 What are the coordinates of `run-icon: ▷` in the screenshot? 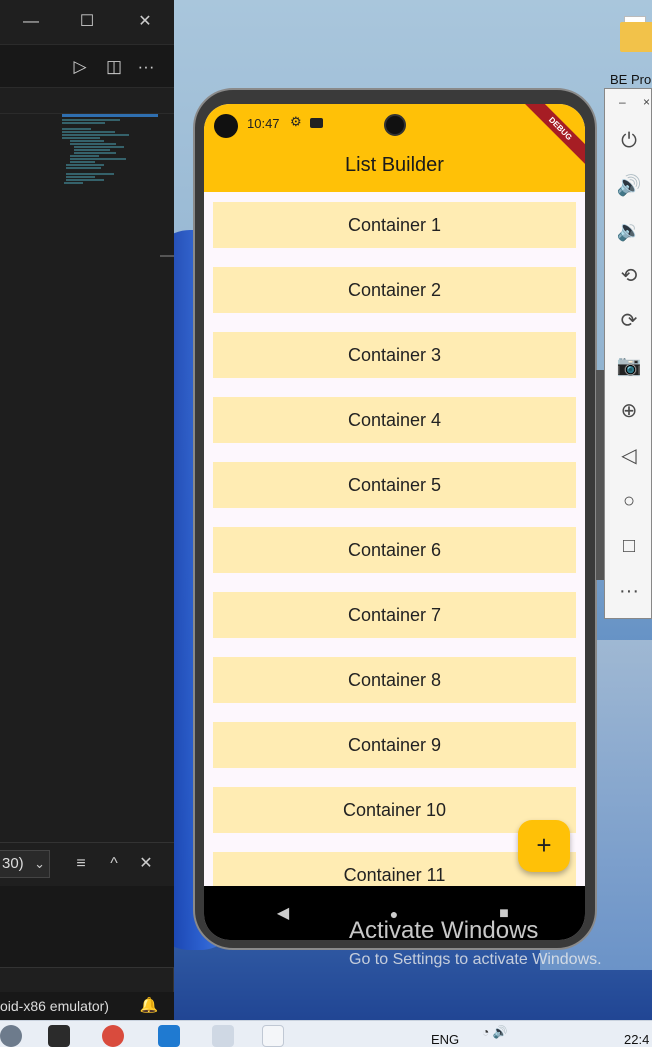 It's located at (80, 67).